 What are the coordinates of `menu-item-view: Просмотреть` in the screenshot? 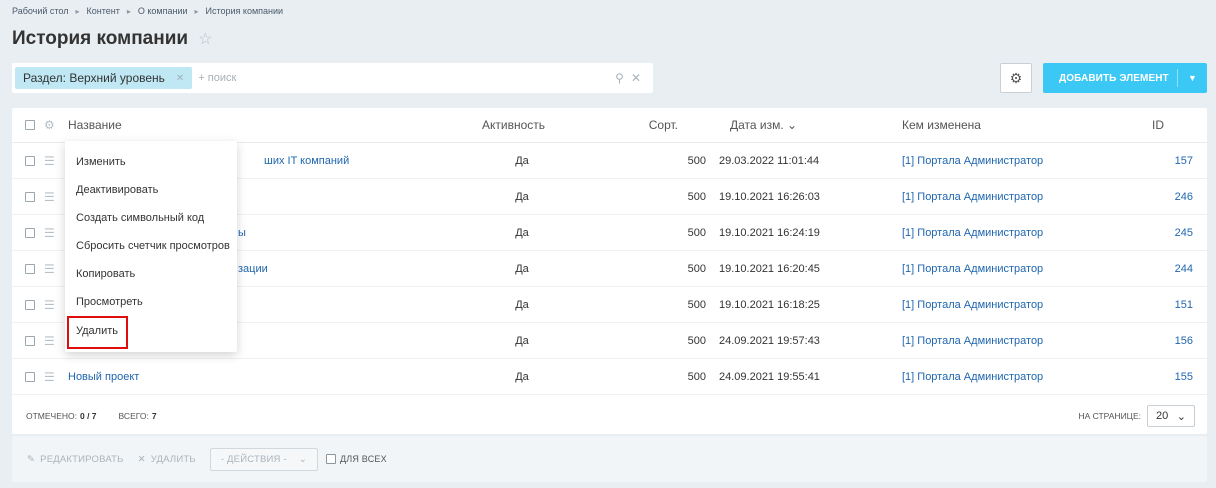 It's located at (109, 302).